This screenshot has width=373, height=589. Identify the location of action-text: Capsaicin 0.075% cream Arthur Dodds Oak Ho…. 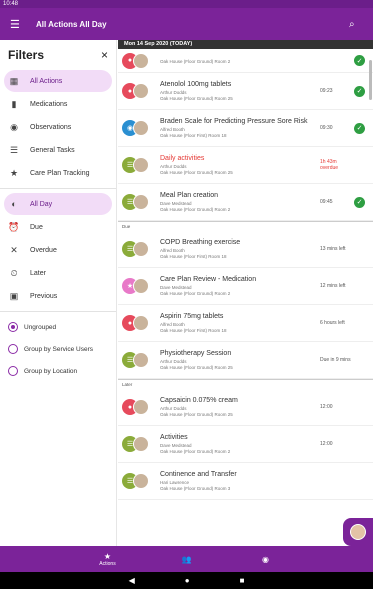
(237, 407).